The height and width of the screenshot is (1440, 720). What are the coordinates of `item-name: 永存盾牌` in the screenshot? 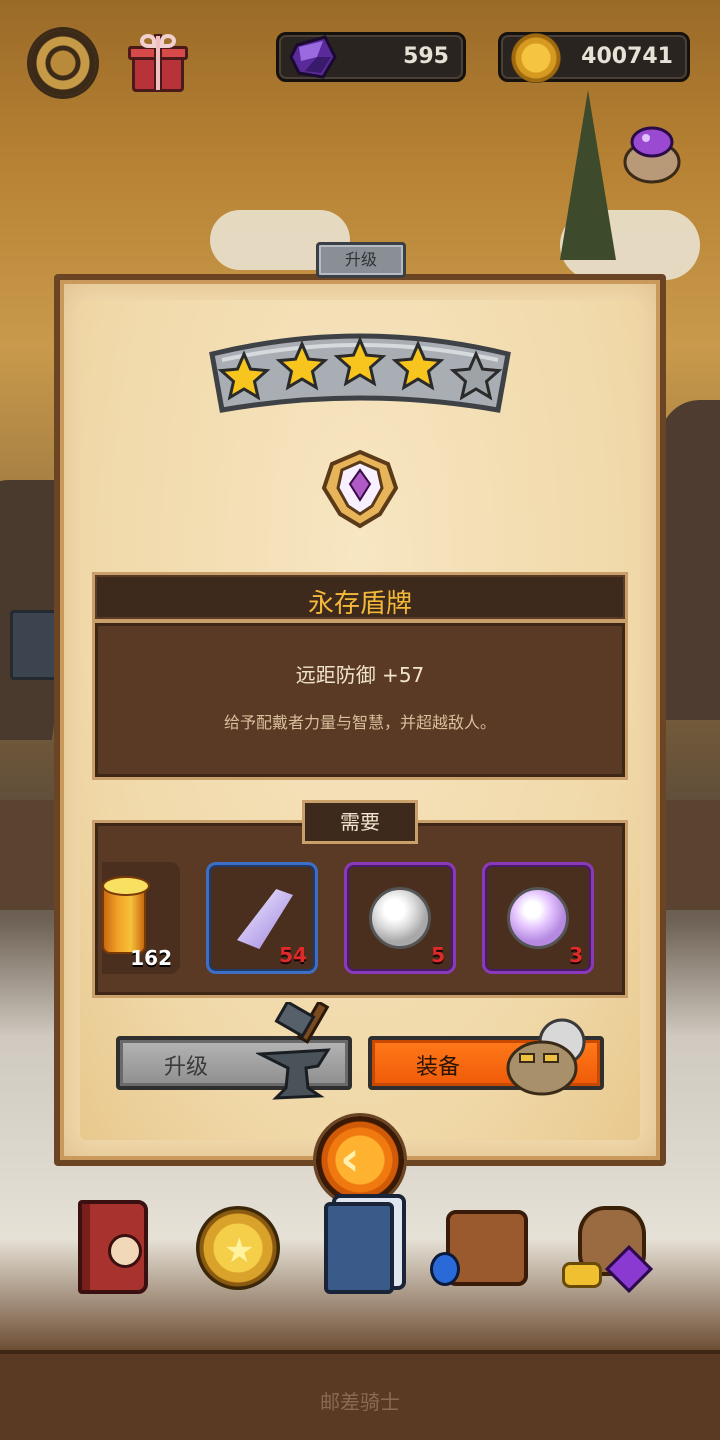 It's located at (359, 604).